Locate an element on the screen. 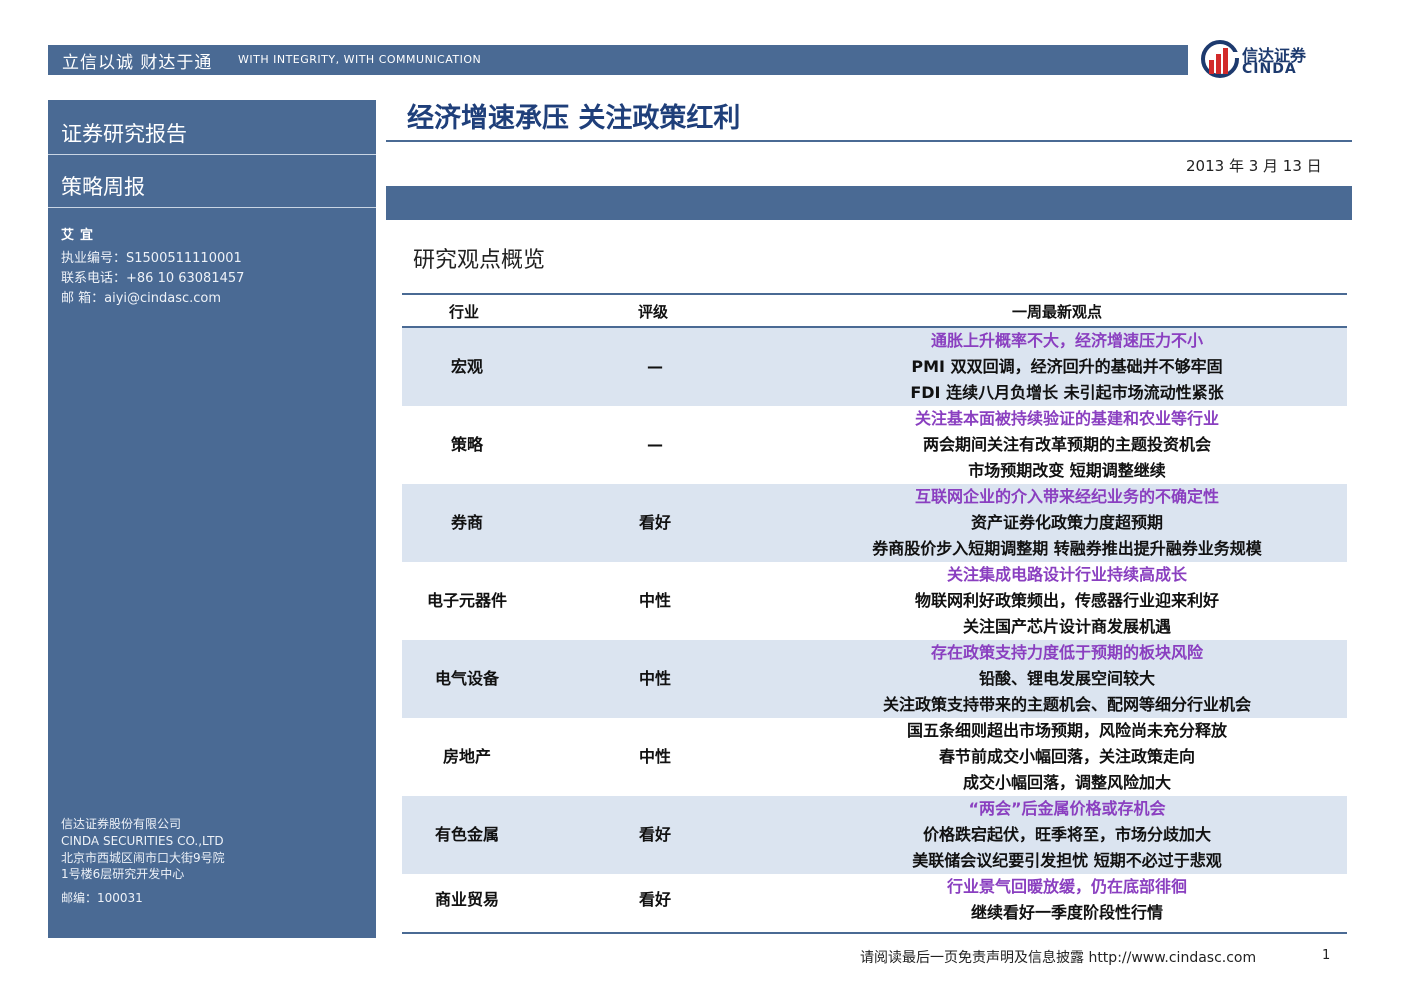 Image resolution: width=1403 pixels, height=992 pixels. view-line: PMI 双双回调，经济回升的基础并不够牢固 is located at coordinates (1067, 366).